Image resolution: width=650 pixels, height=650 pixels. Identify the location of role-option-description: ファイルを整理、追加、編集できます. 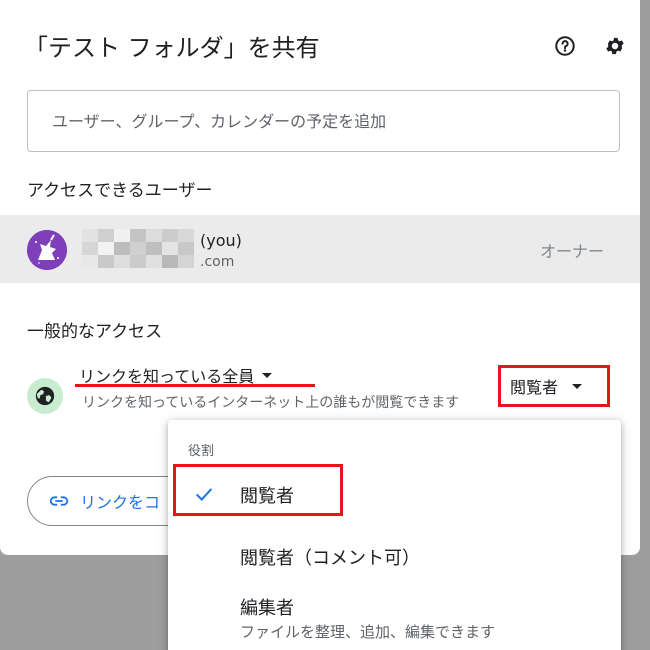
(368, 632).